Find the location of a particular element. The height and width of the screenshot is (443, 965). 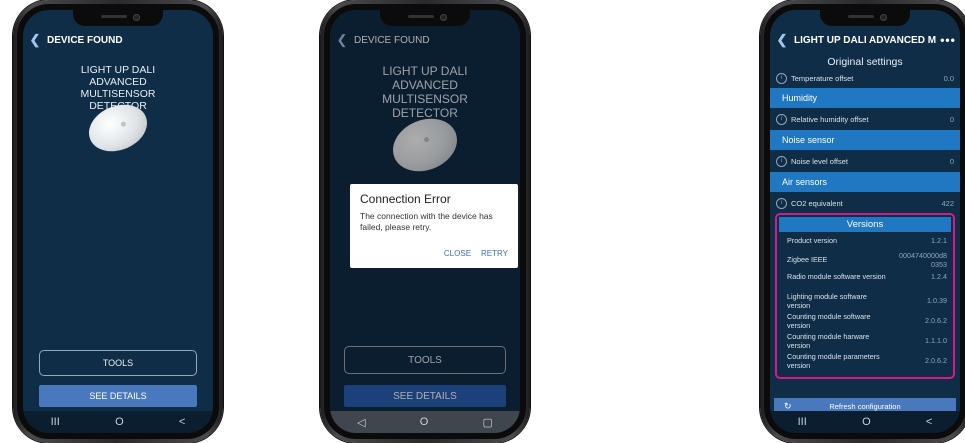

header: ❮ DEVICE FOUND is located at coordinates (118, 40).